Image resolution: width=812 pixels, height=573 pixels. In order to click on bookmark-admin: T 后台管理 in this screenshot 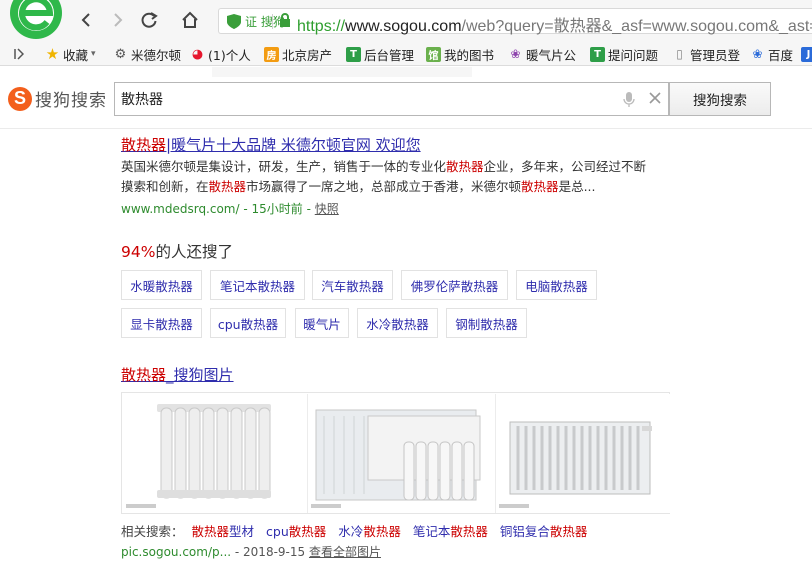, I will do `click(380, 54)`.